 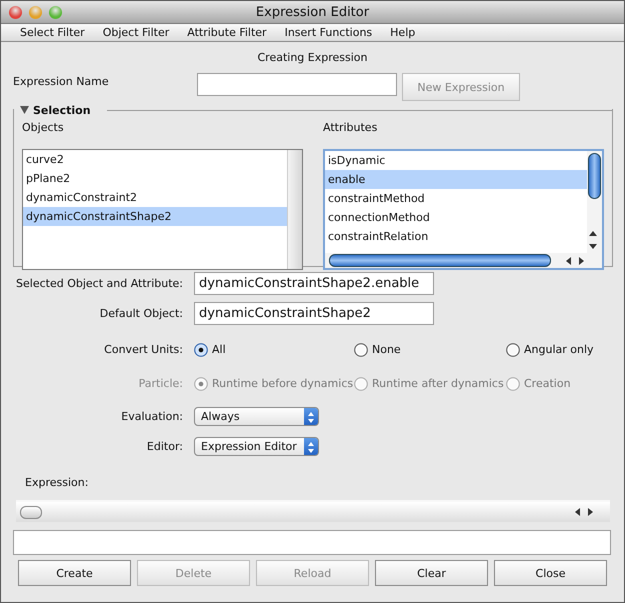 What do you see at coordinates (56, 482) in the screenshot?
I see `field-label: Expression:` at bounding box center [56, 482].